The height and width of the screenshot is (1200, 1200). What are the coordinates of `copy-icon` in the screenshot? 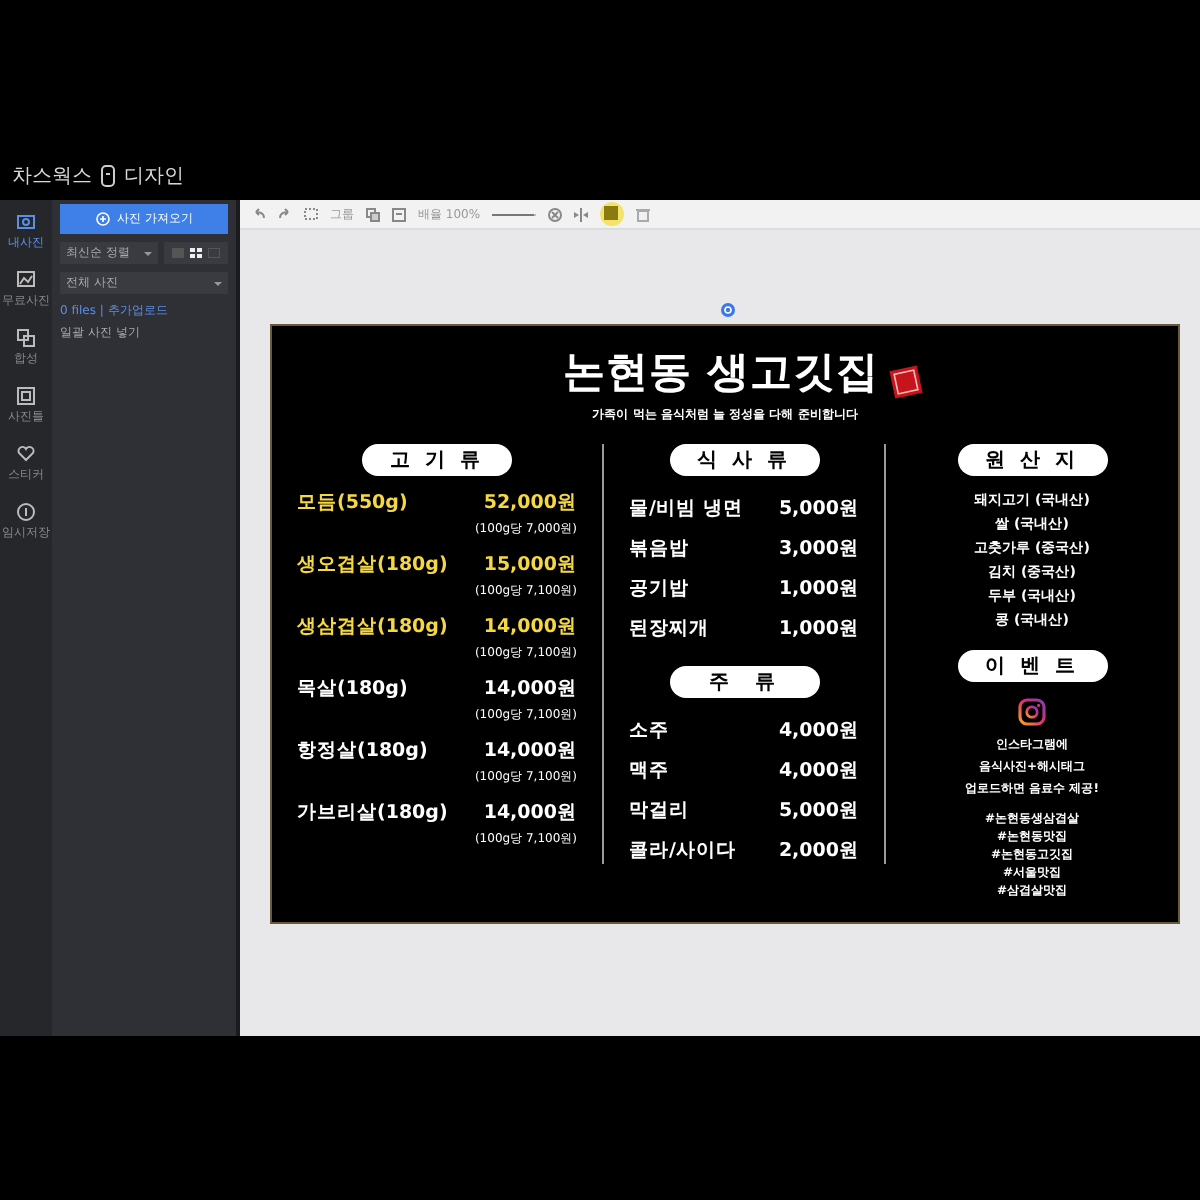 It's located at (373, 214).